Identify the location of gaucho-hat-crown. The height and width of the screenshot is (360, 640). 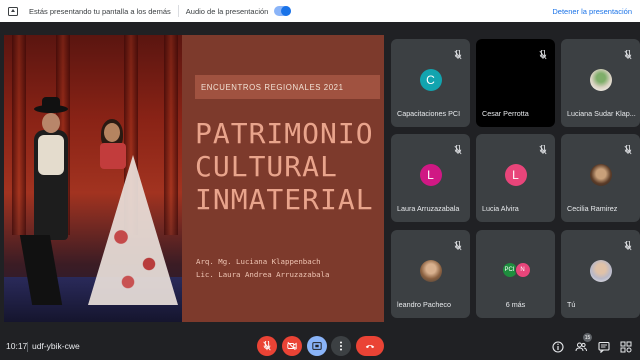
(51, 102).